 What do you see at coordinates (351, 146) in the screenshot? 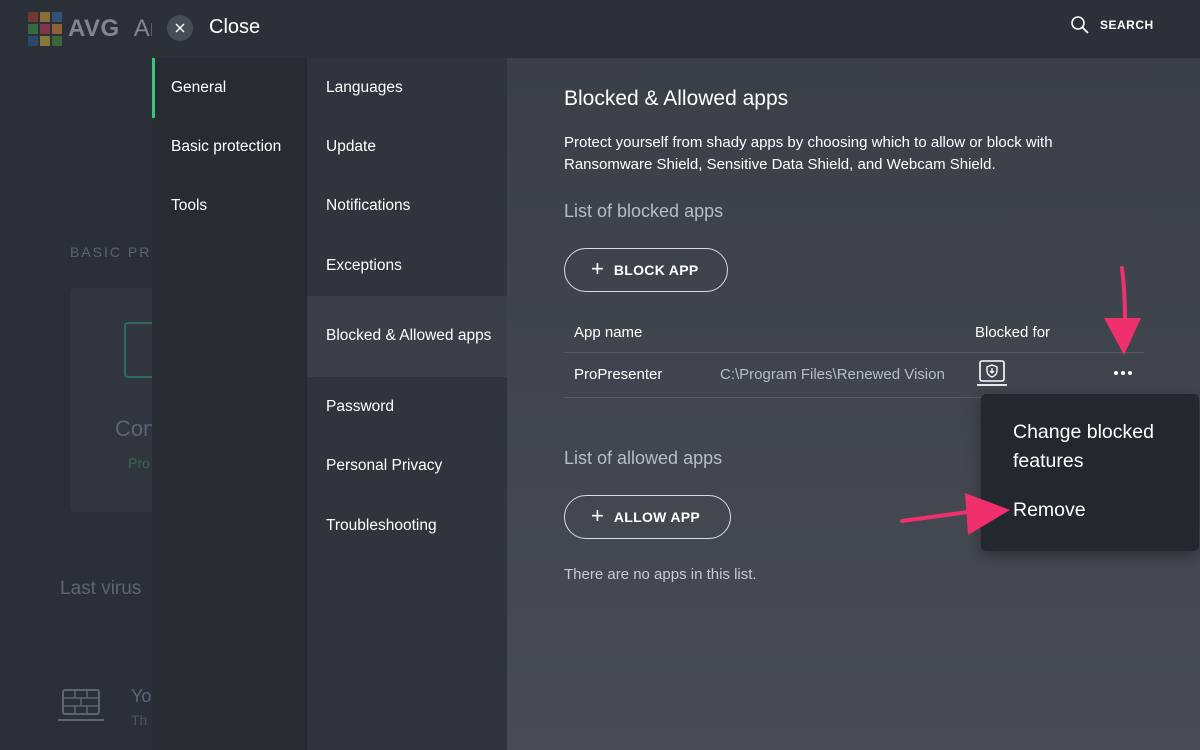
I see `nav-update-label: Update` at bounding box center [351, 146].